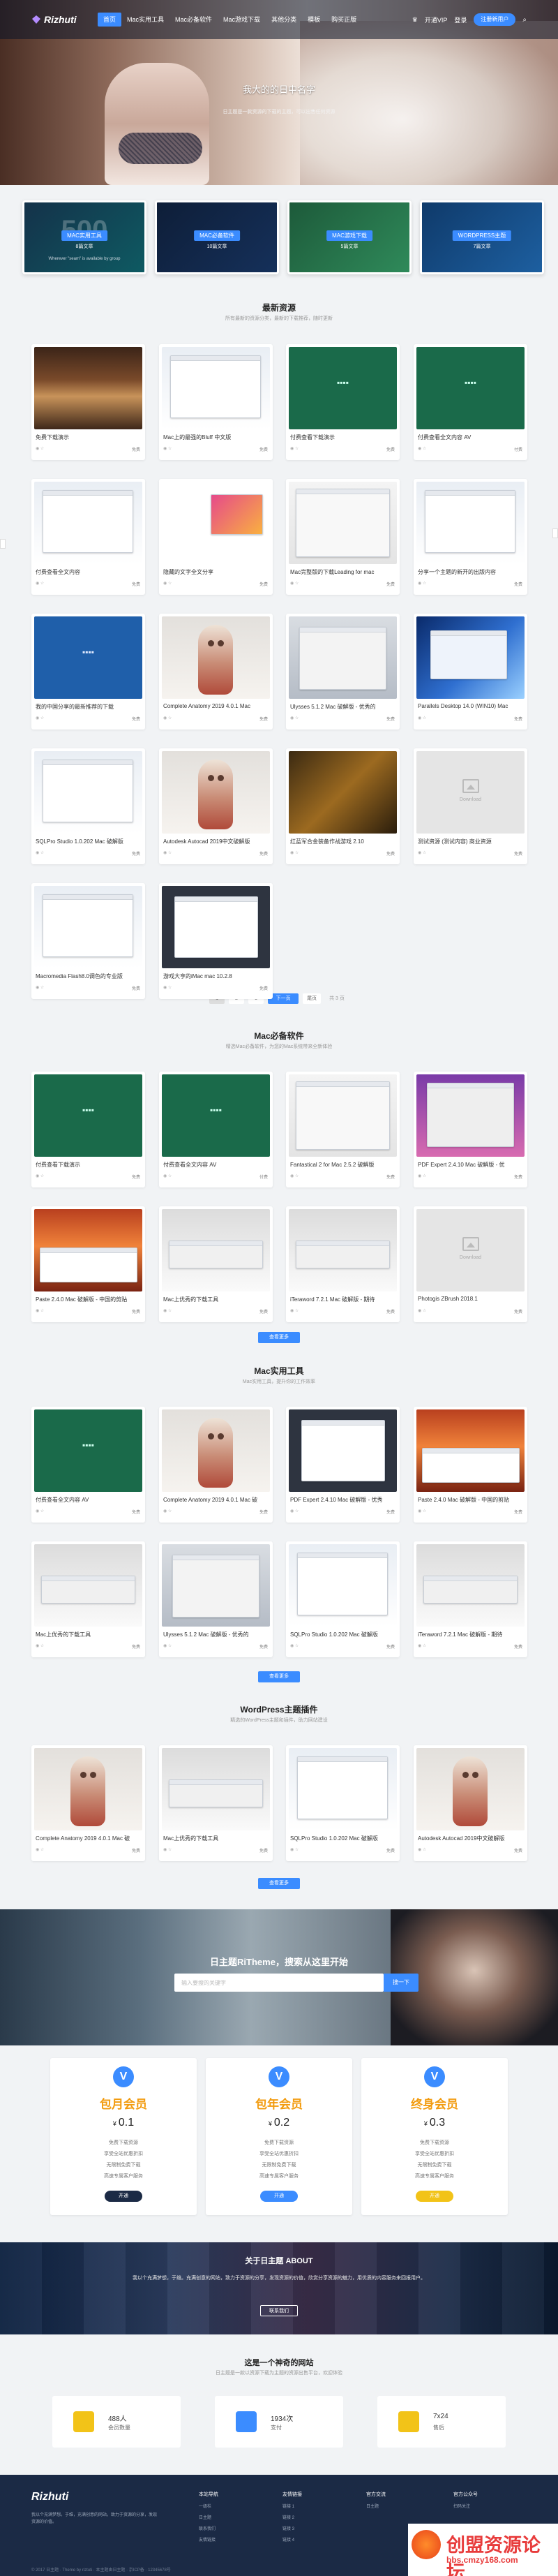 The height and width of the screenshot is (2576, 558). I want to click on resource-card: Download Photogis ZBrush 2018.1 ◉ ☆ 免费, so click(470, 1264).